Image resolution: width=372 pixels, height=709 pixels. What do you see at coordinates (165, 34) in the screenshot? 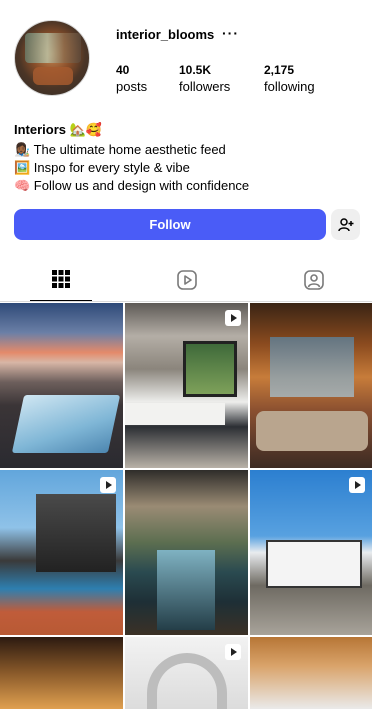
I see `profile-username: interior_blooms` at bounding box center [165, 34].